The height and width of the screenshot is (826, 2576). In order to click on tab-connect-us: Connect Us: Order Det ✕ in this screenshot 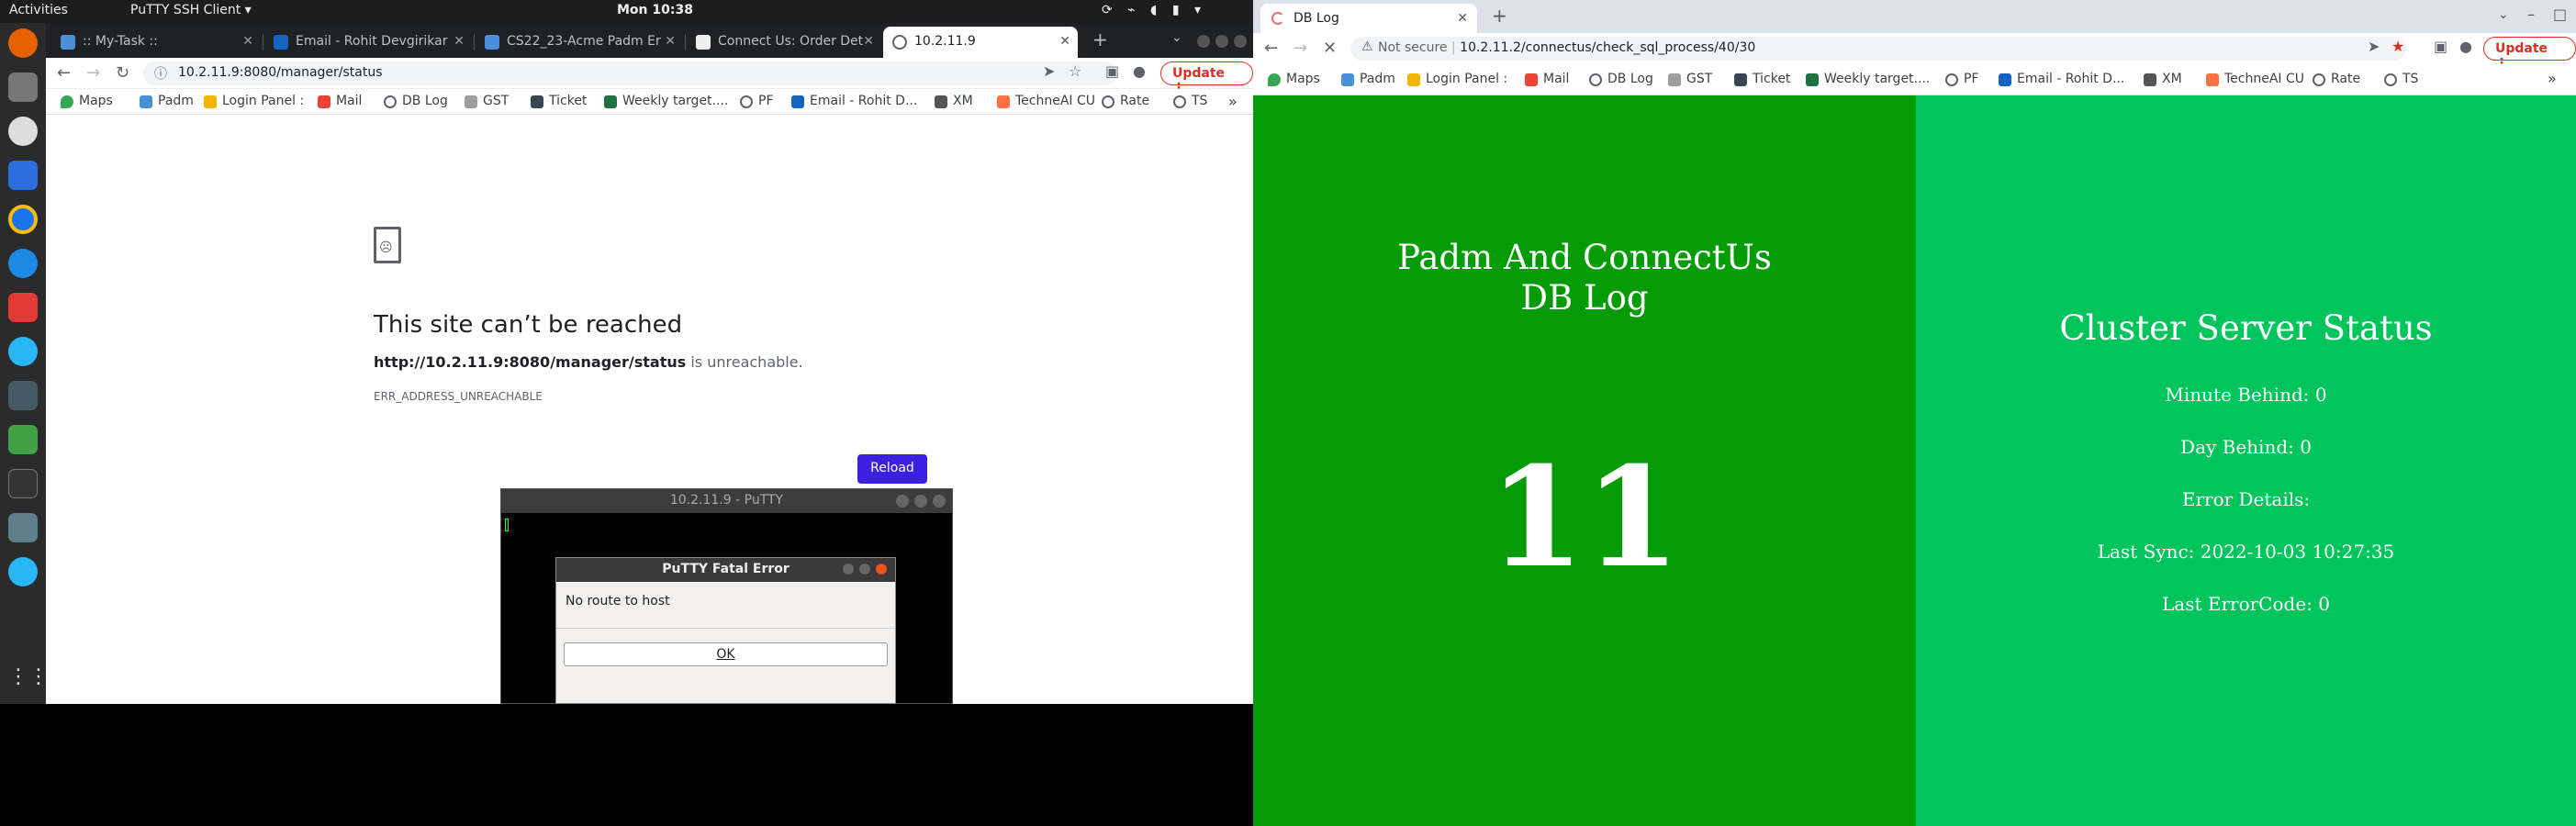, I will do `click(784, 42)`.